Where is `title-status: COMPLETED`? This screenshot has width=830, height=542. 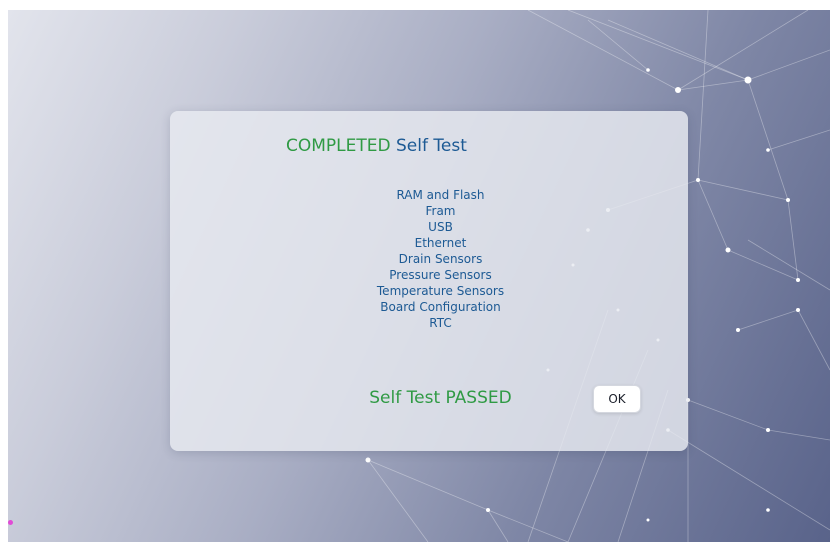 title-status: COMPLETED is located at coordinates (338, 146).